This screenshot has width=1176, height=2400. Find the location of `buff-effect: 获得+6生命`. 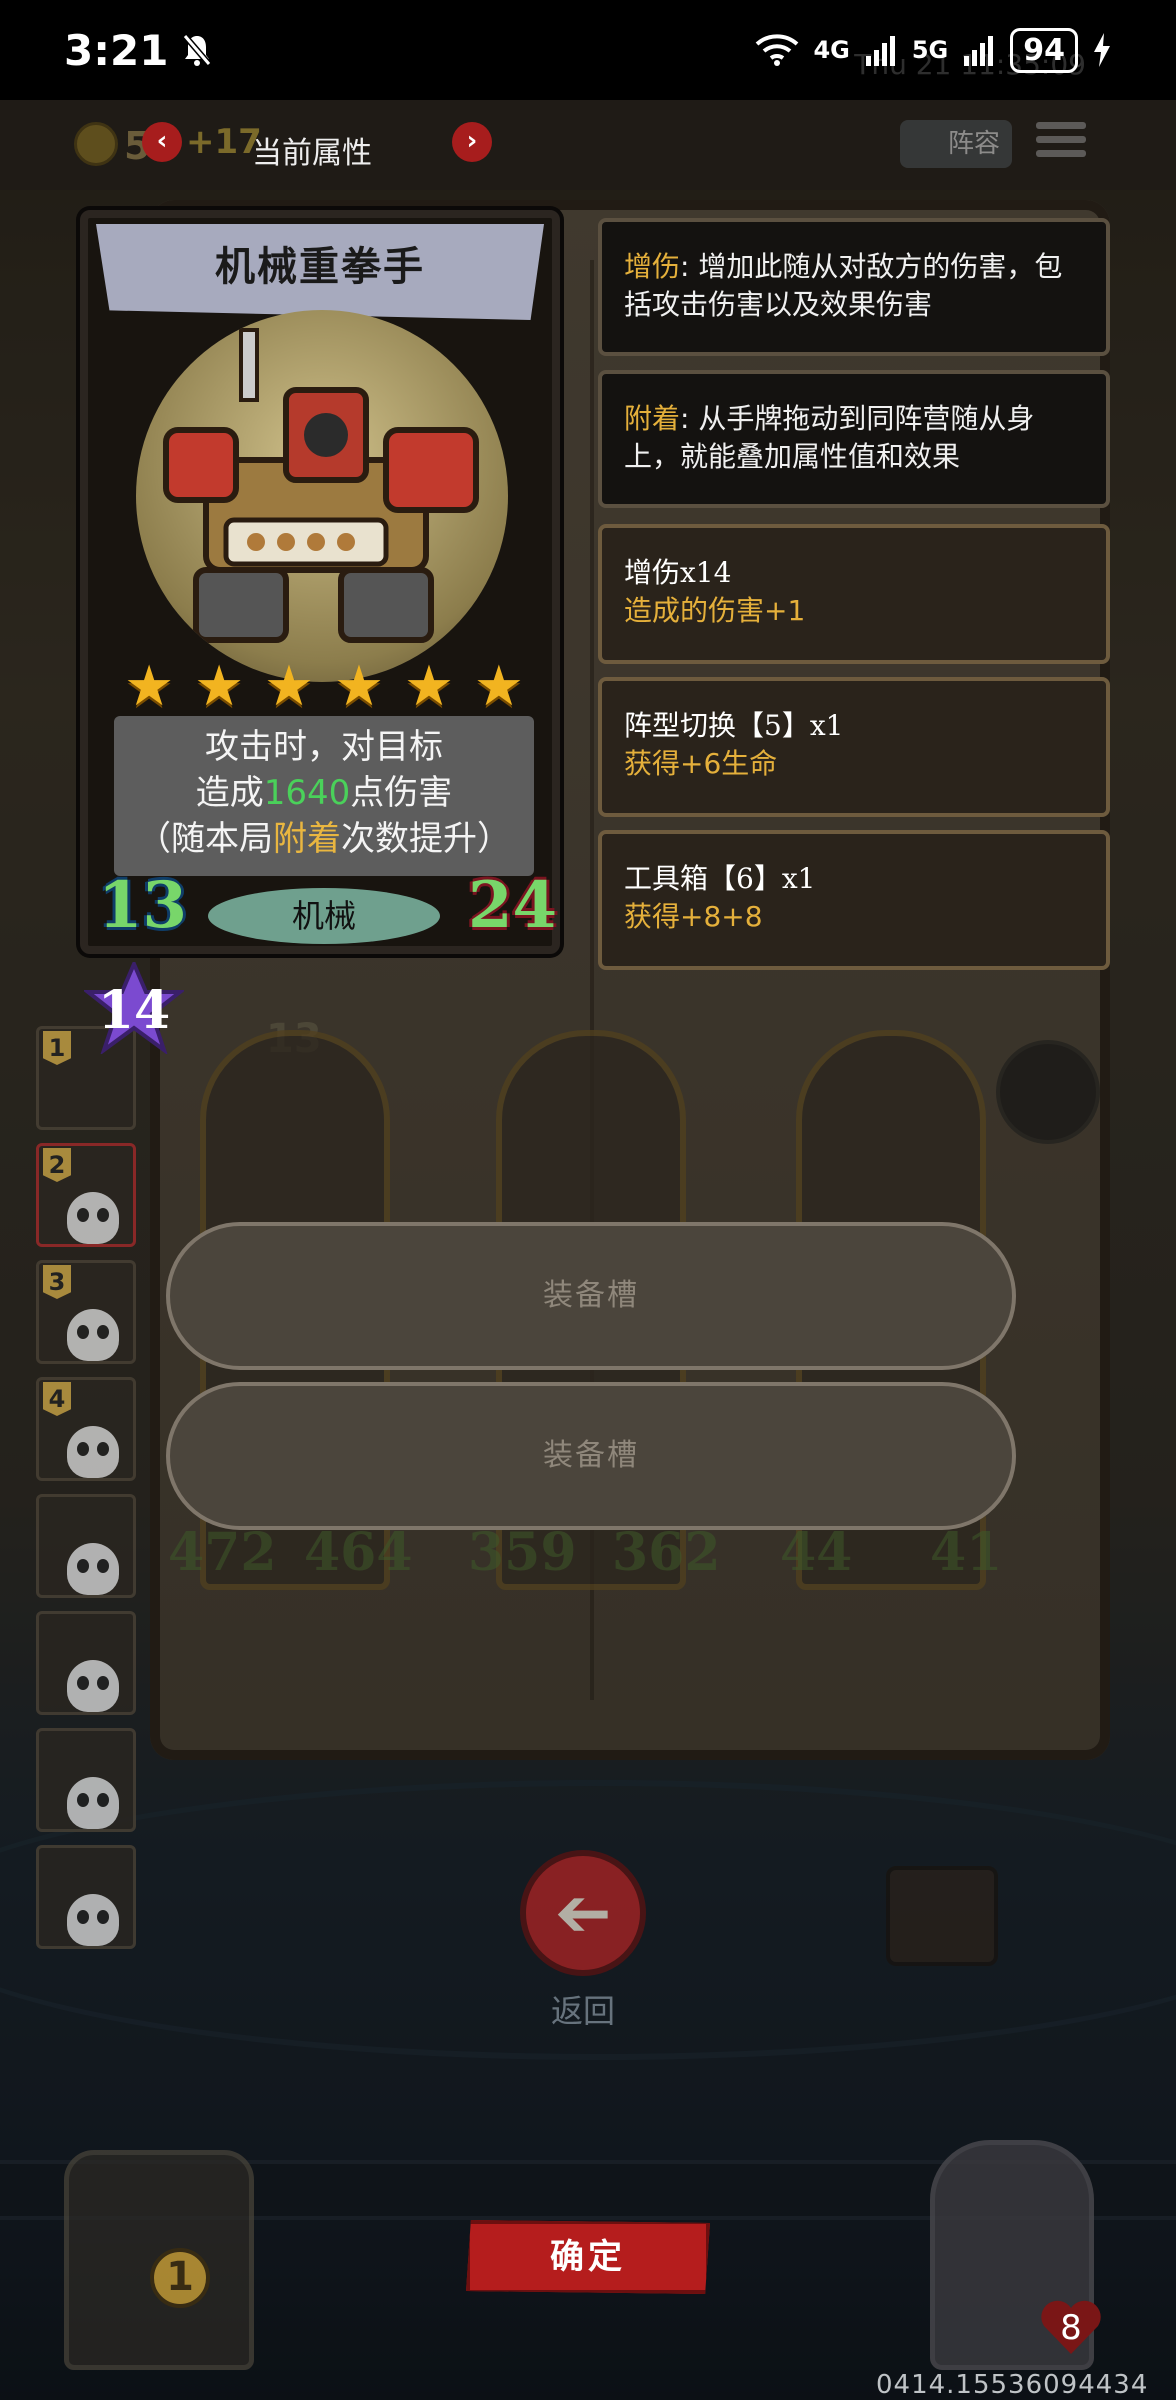

buff-effect: 获得+6生命 is located at coordinates (701, 763).